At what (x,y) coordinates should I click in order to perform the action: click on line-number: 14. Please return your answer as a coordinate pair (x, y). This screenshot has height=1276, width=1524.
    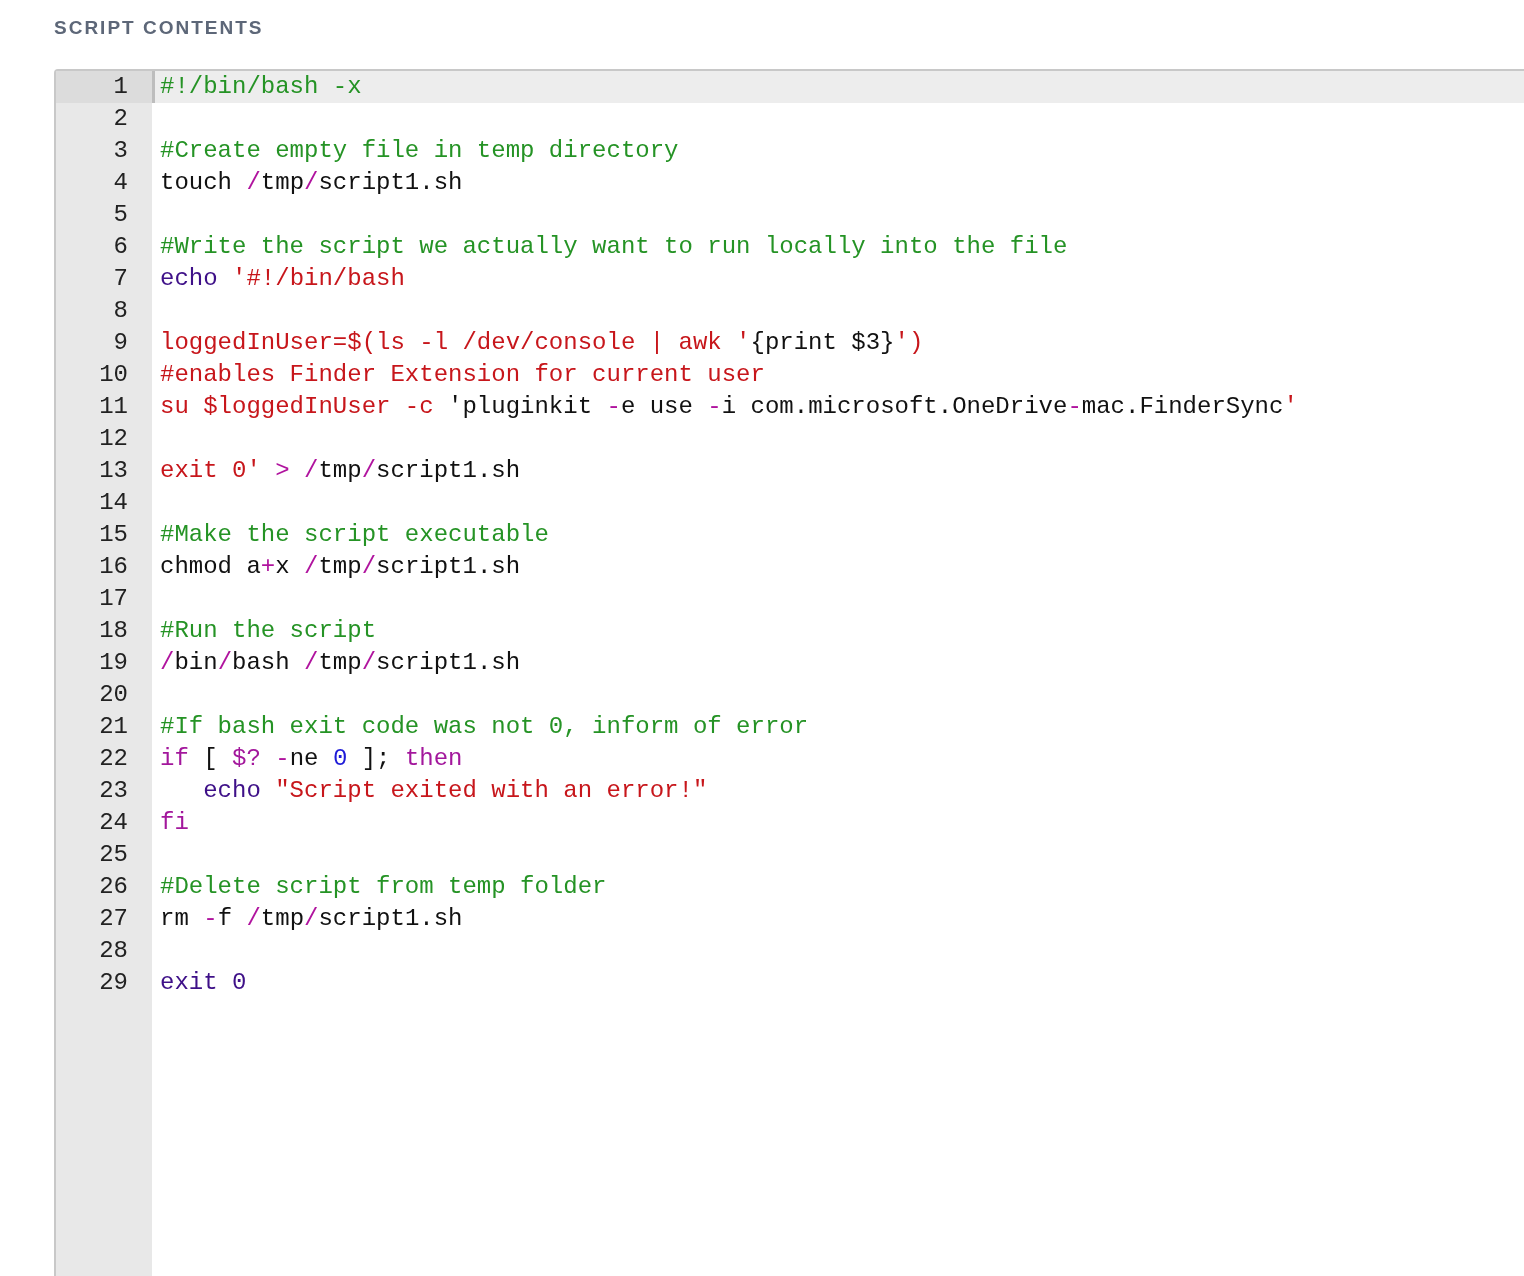
    Looking at the image, I should click on (113, 503).